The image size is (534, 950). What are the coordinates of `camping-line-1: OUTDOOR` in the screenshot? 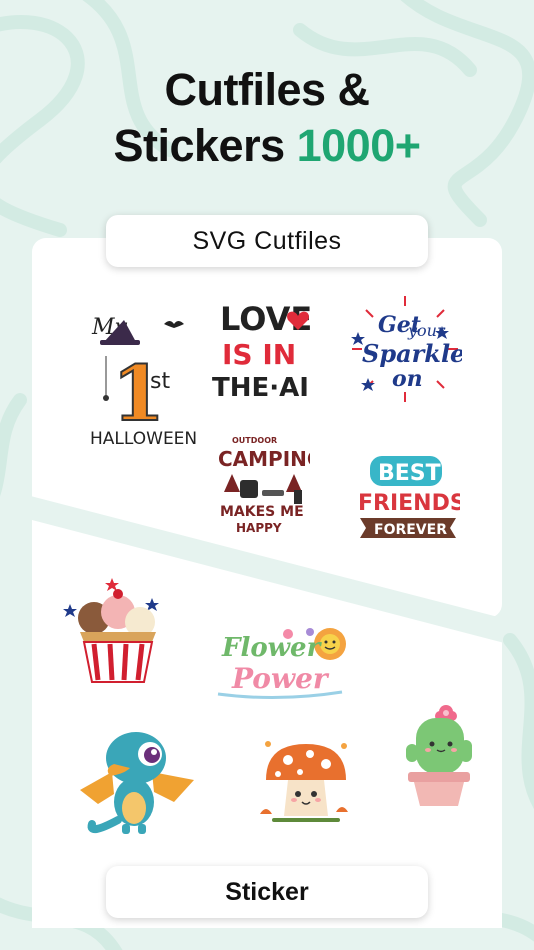 It's located at (254, 440).